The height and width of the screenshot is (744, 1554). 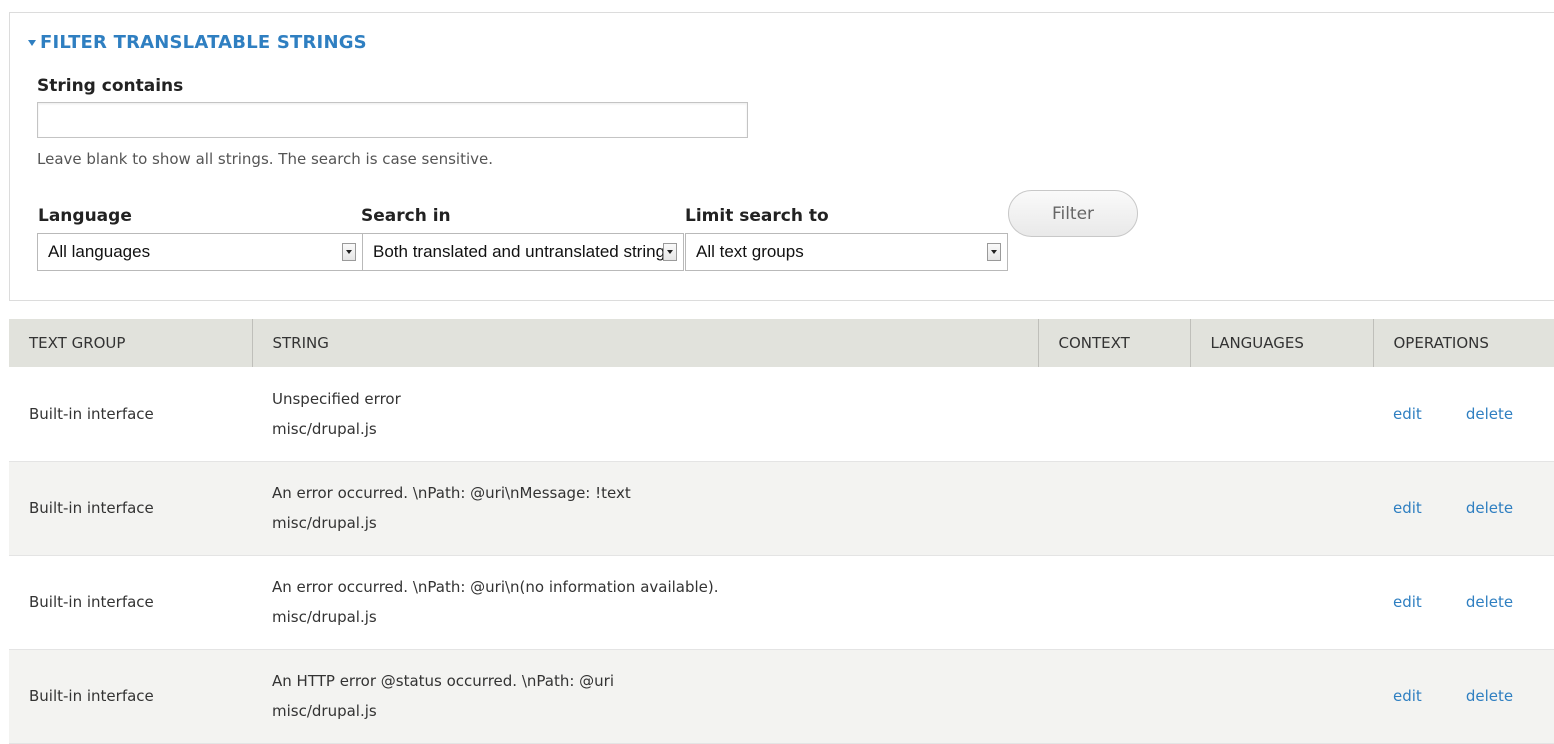 I want to click on collapse-triangle-icon, so click(x=32, y=42).